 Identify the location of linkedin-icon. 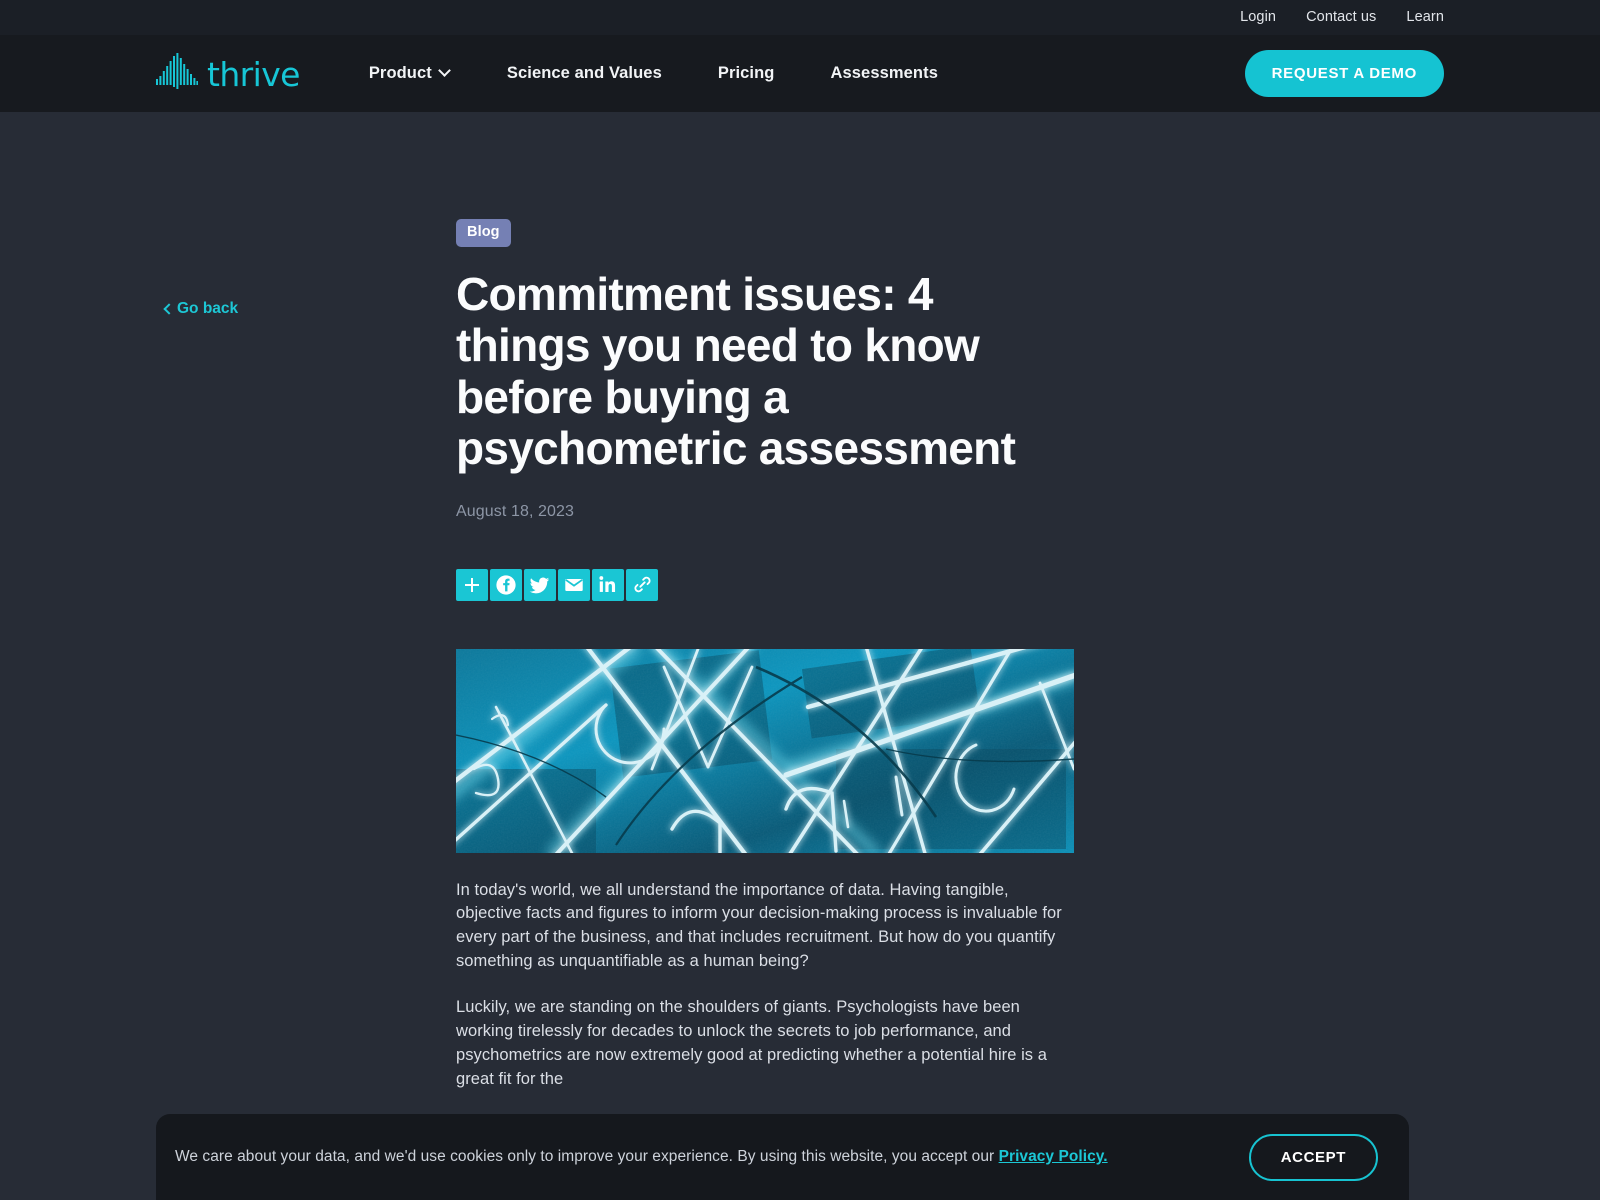
(608, 584).